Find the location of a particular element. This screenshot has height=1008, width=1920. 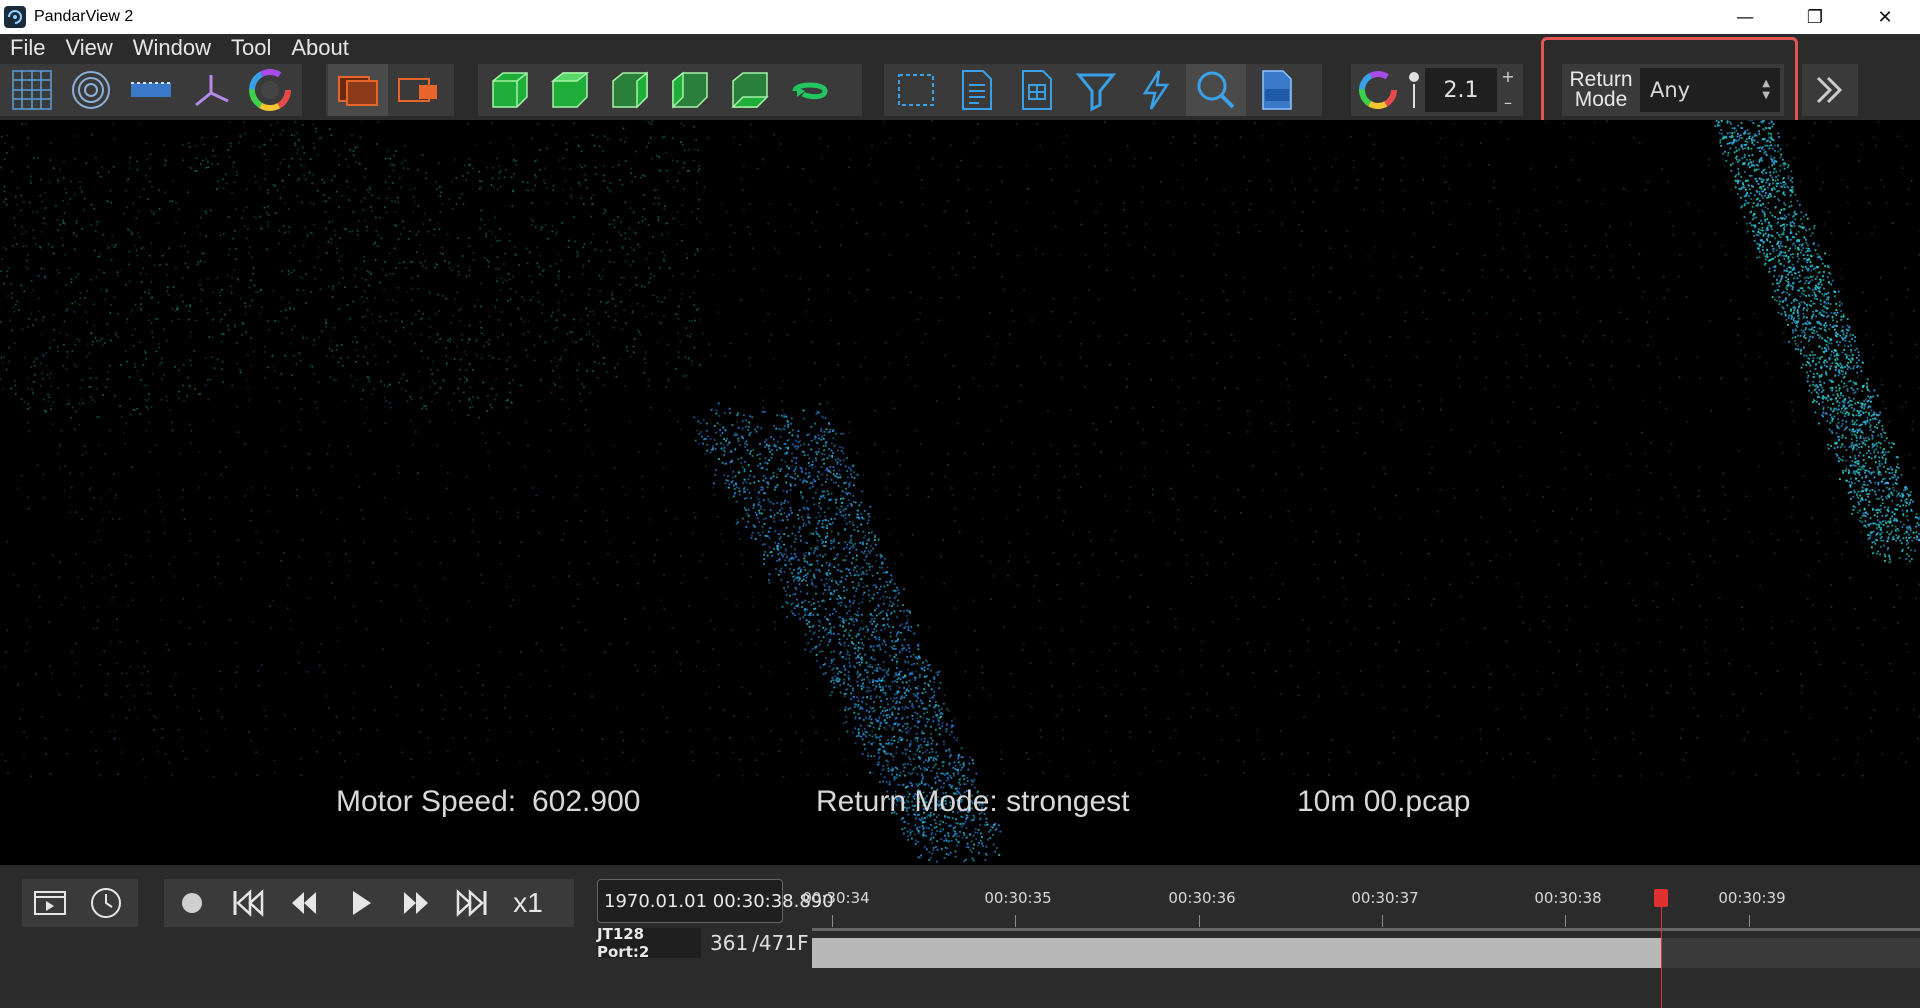

menu-view: View is located at coordinates (88, 48).